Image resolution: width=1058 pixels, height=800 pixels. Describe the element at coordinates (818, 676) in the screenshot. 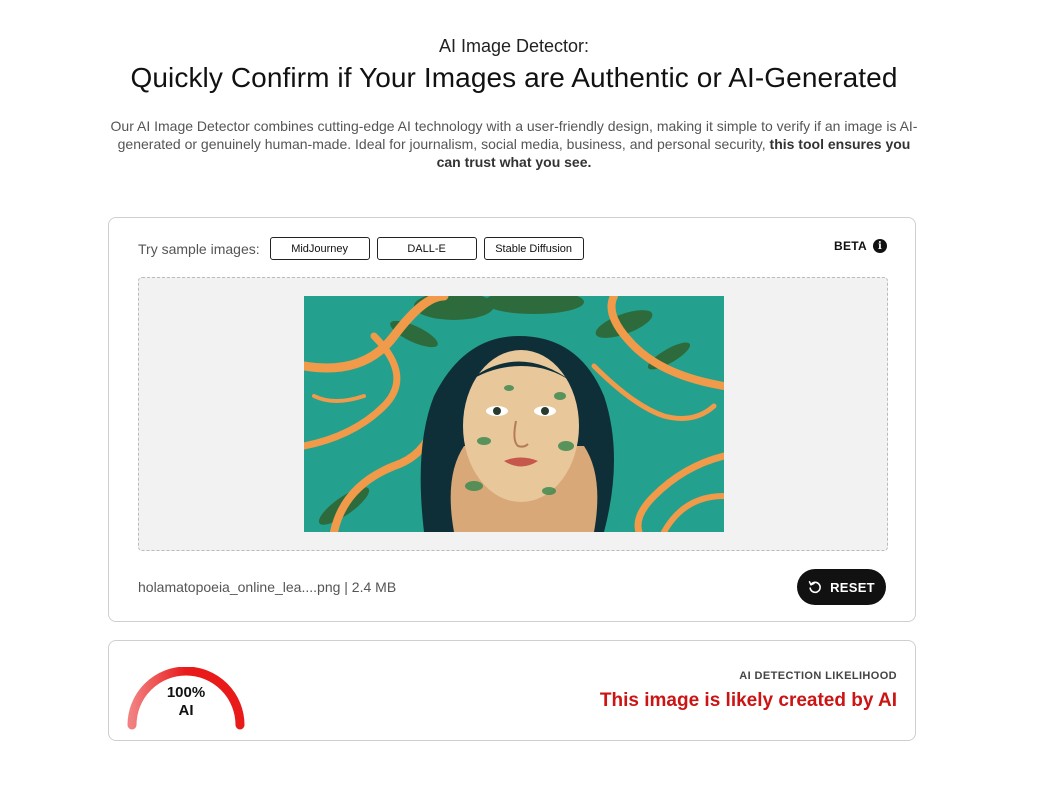

I see `likelihood-label: AI DETECTION LIKELIHOOD` at that location.